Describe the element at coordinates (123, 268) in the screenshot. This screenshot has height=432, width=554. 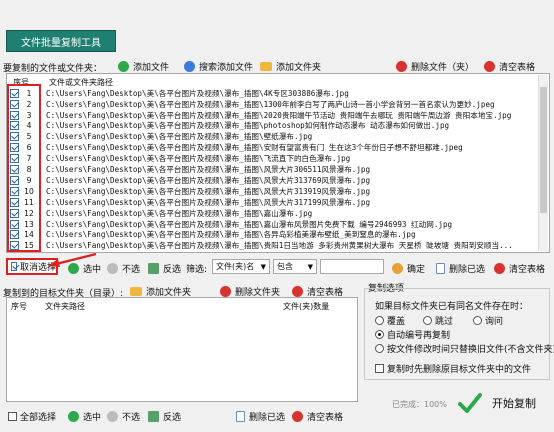
I see `unselect-button: 不选` at that location.